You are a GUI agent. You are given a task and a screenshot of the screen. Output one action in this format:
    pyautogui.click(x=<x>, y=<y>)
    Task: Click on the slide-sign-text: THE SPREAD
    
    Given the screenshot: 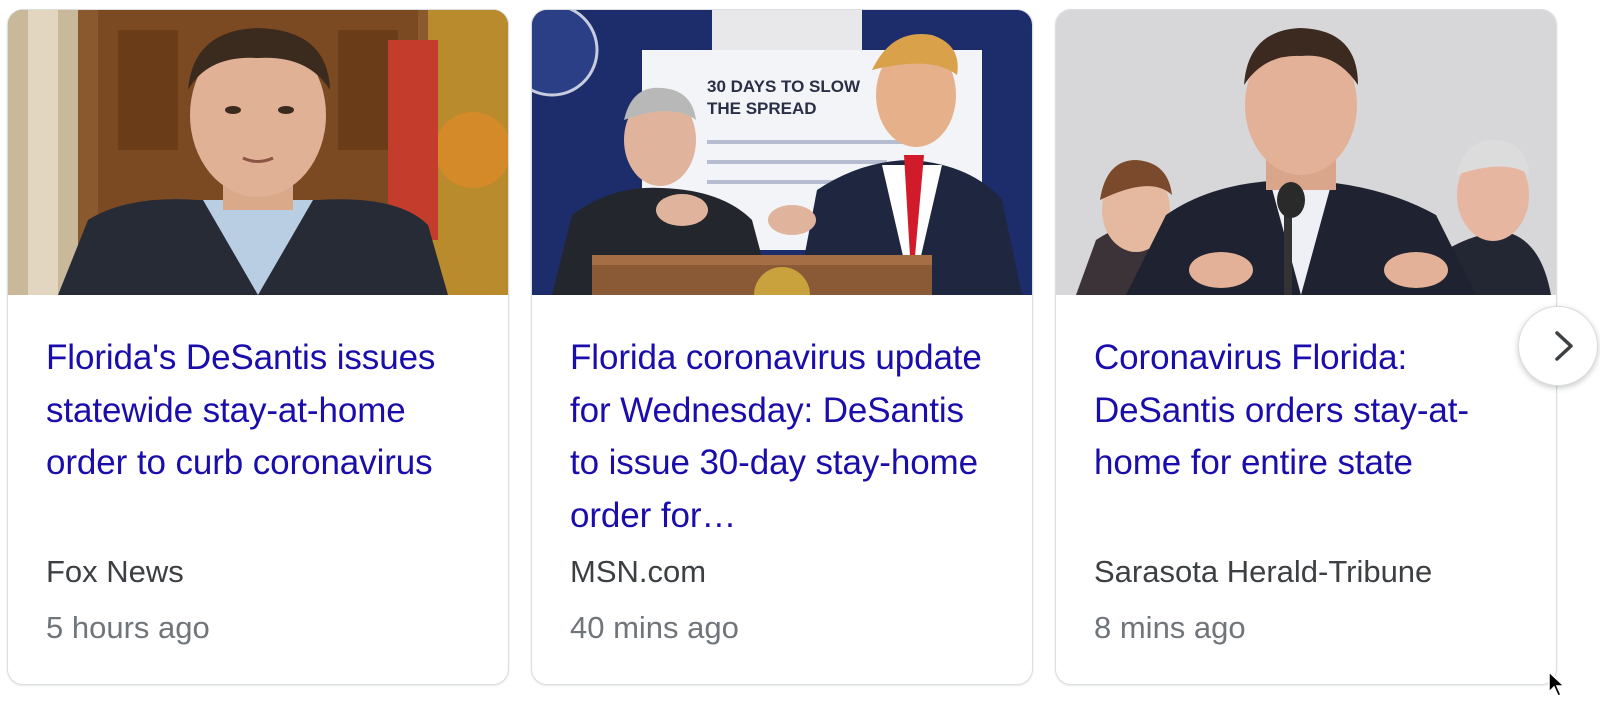 What is the action you would take?
    pyautogui.click(x=762, y=108)
    